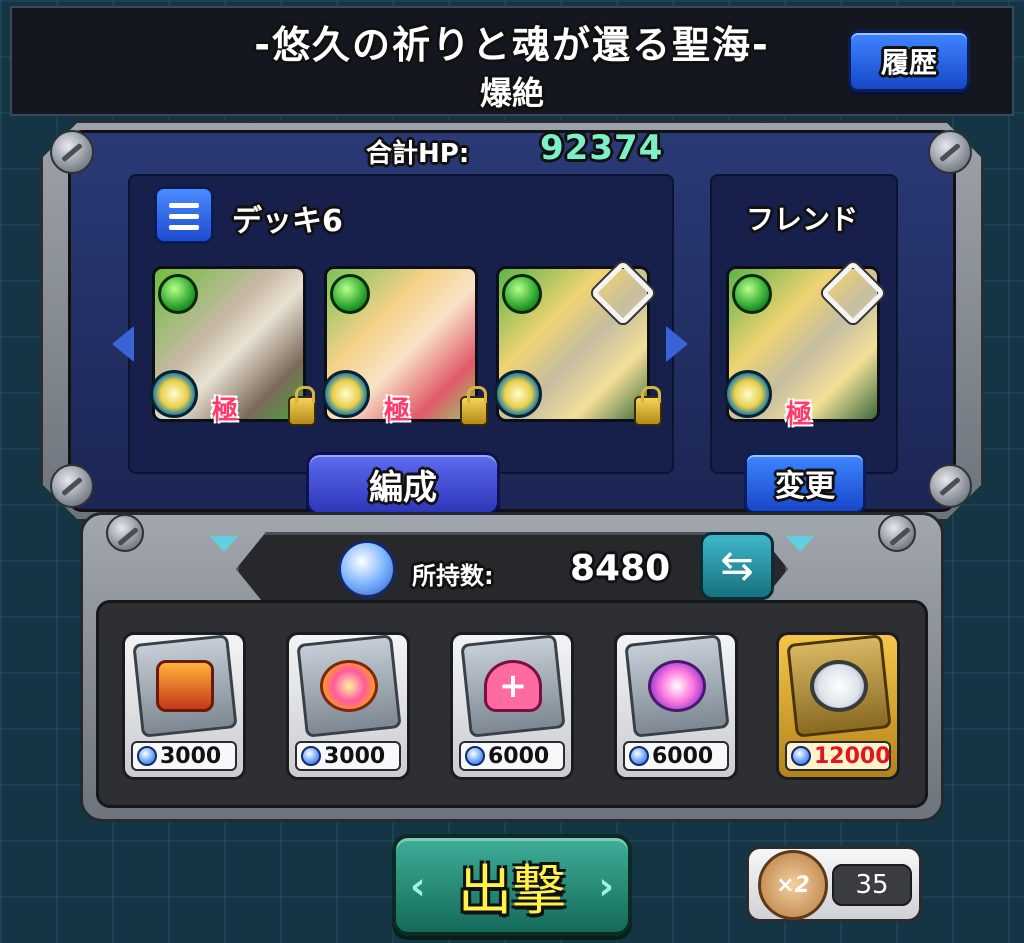 Image resolution: width=1024 pixels, height=943 pixels. I want to click on swap-arrows-icon: ⇆, so click(737, 566).